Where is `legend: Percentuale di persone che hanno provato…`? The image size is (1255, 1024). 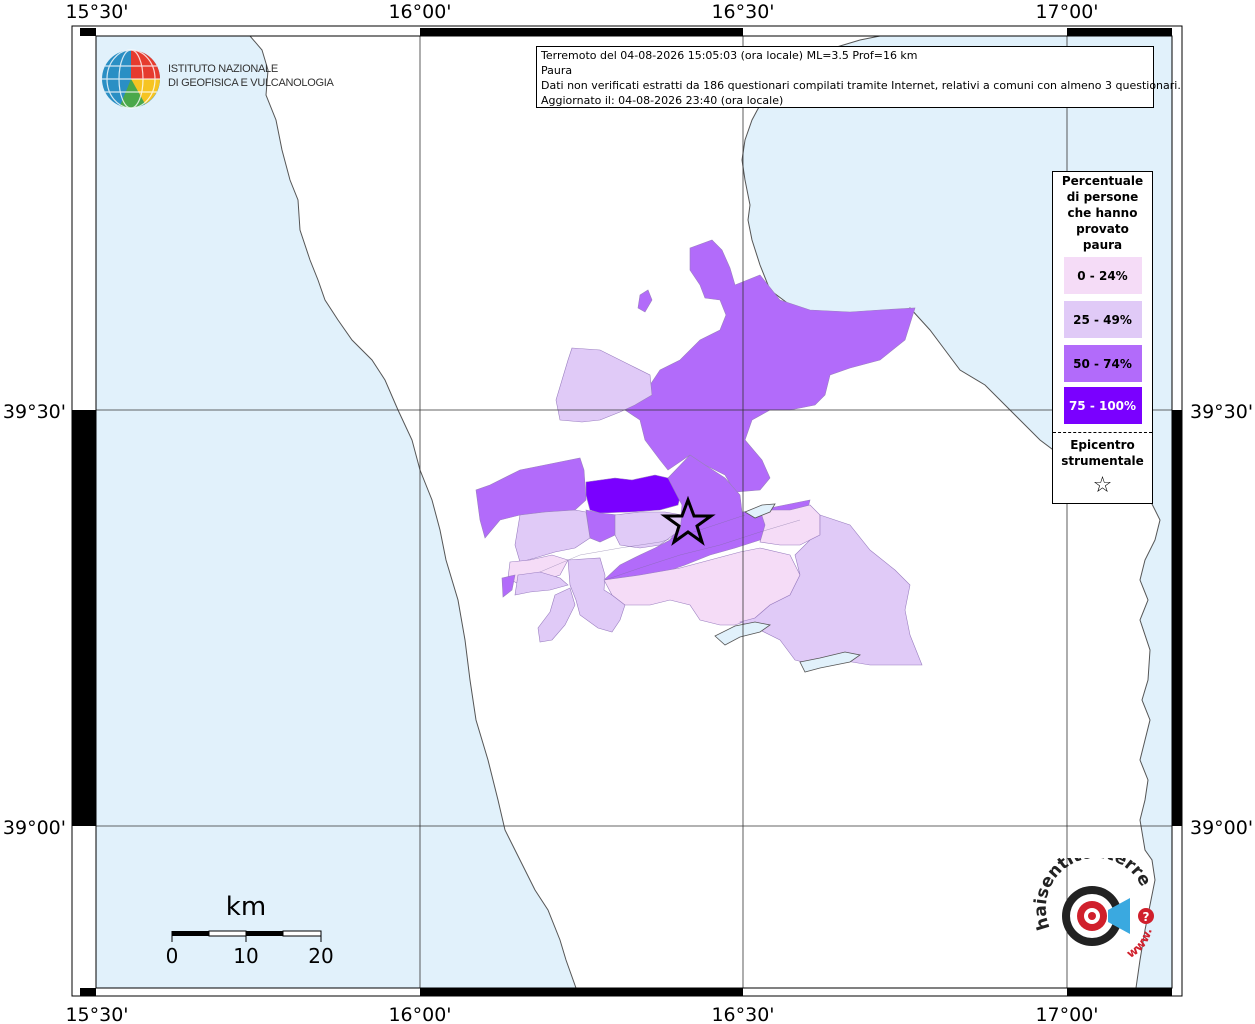 legend: Percentuale di persone che hanno provato… is located at coordinates (1102, 337).